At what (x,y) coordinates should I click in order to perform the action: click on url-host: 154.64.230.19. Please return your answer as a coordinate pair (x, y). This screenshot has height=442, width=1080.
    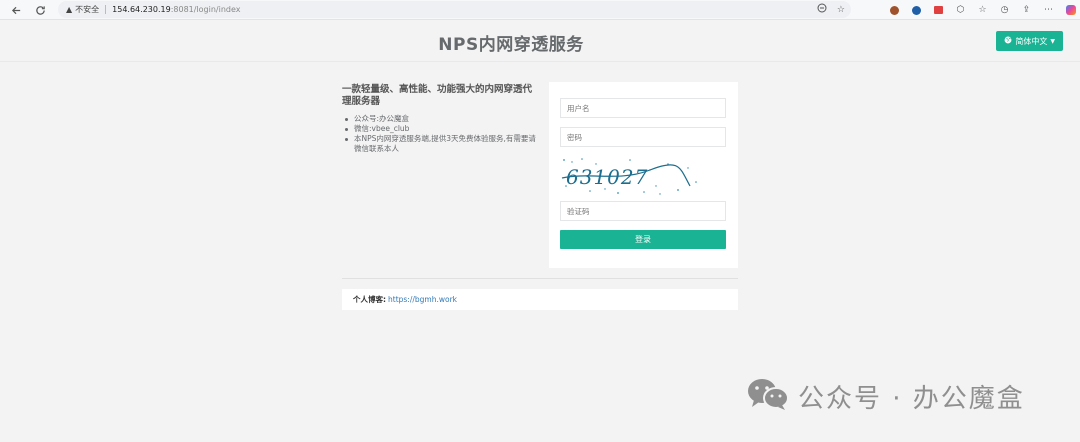
    Looking at the image, I should click on (141, 9).